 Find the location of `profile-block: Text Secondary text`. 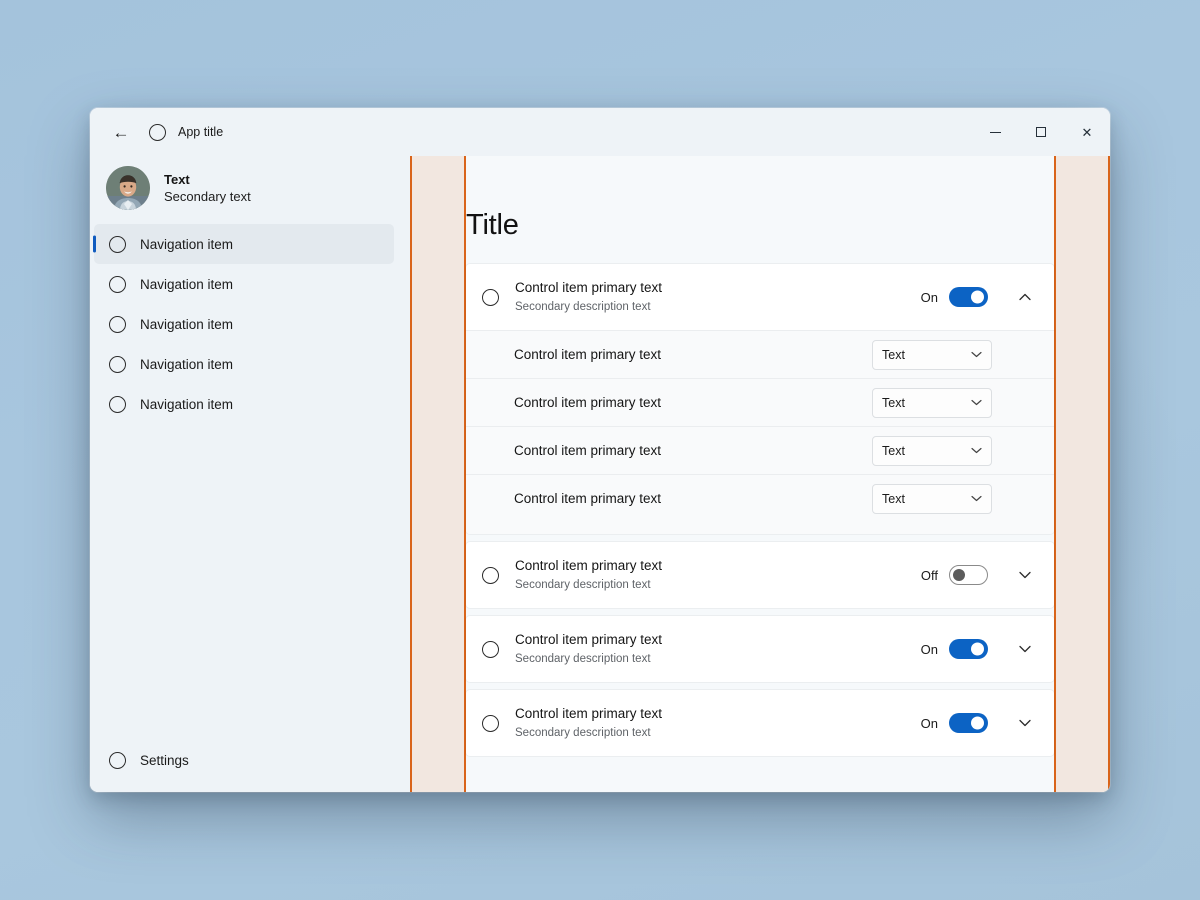

profile-block: Text Secondary text is located at coordinates (250, 190).